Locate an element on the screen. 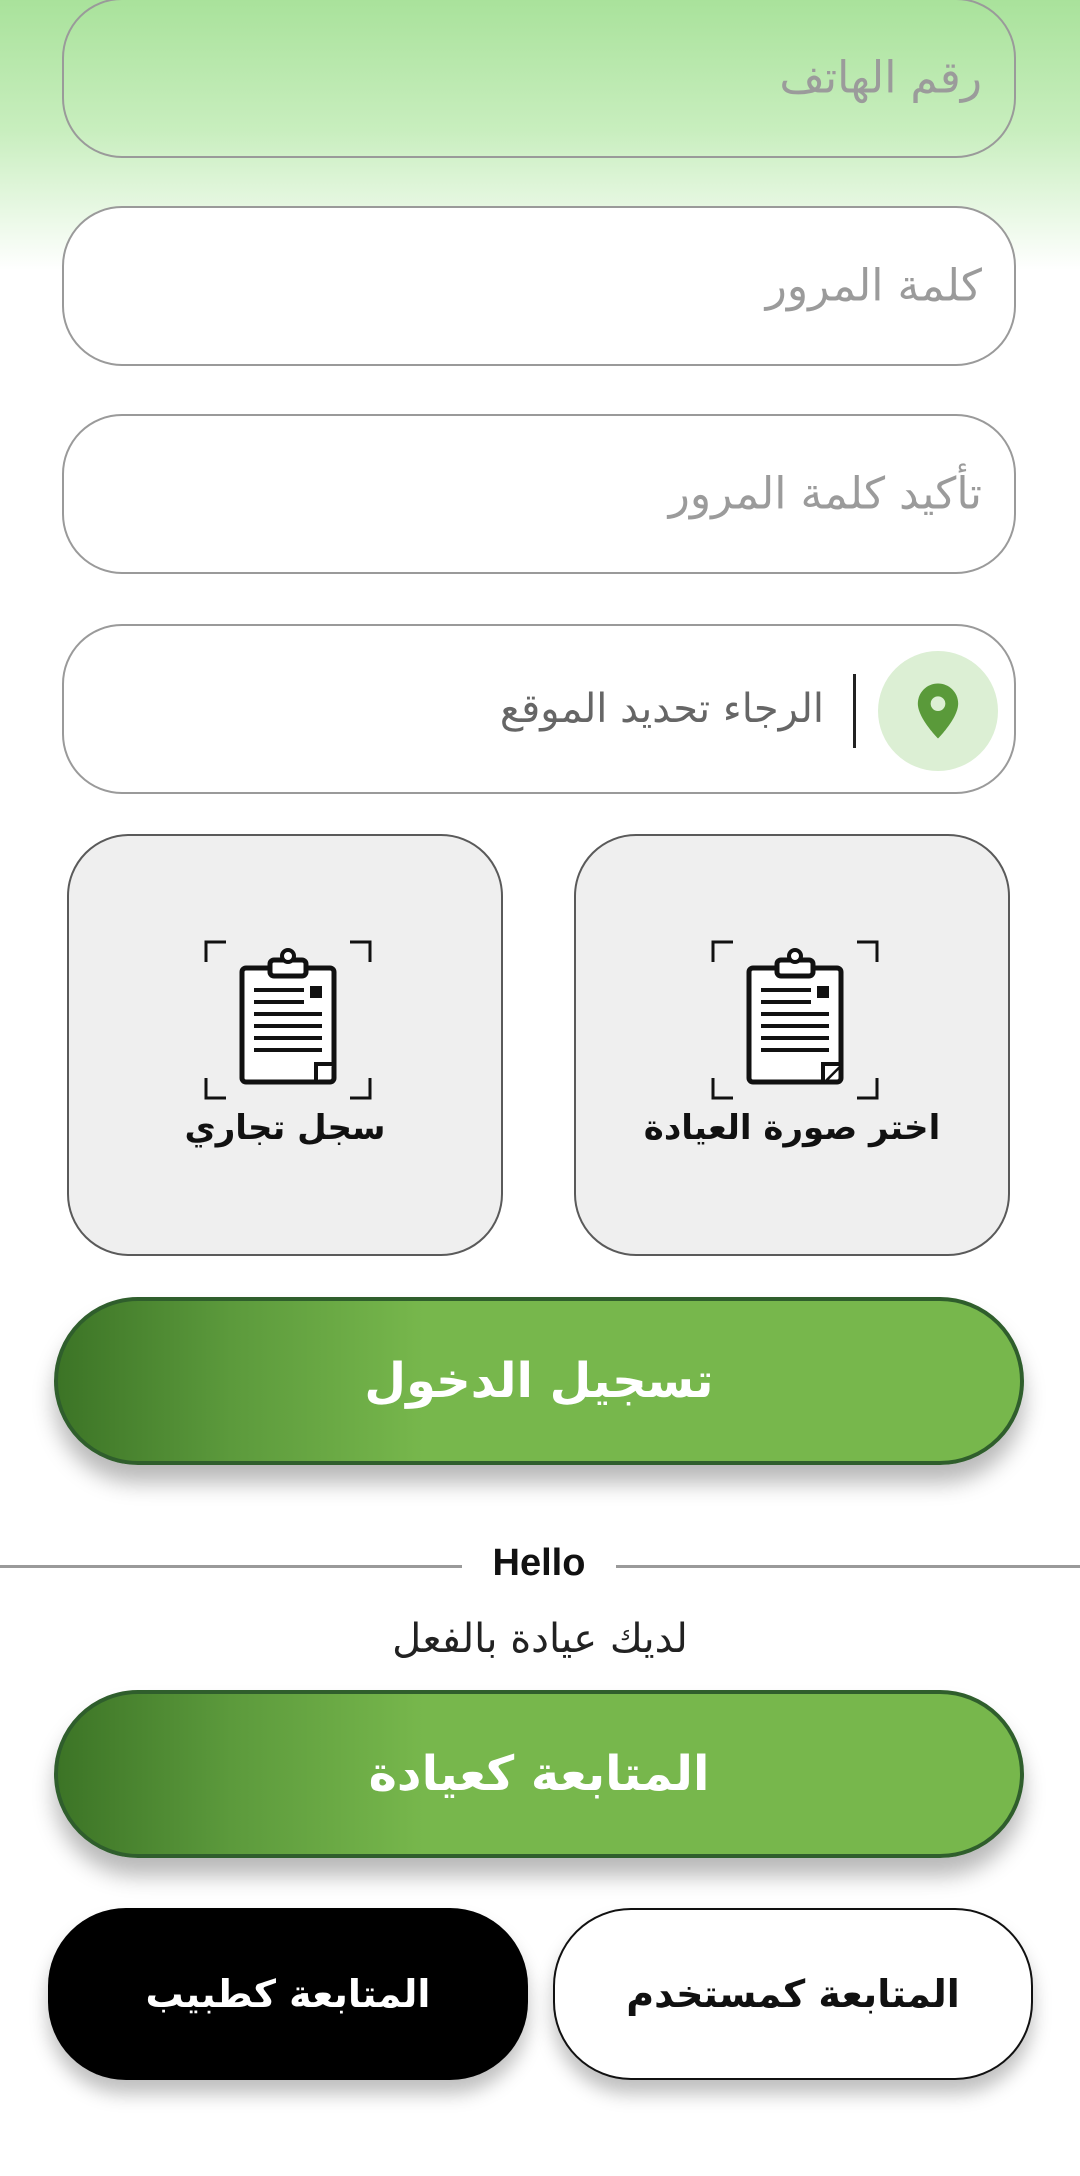 This screenshot has height=2176, width=1080. divider-text: Hello is located at coordinates (539, 1563).